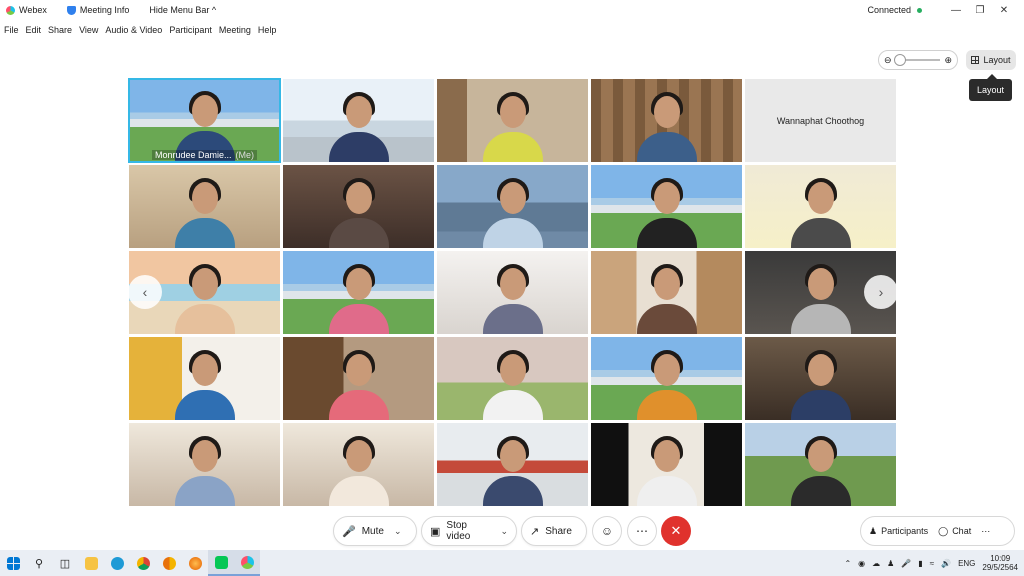 Image resolution: width=1024 pixels, height=576 pixels. I want to click on zoom-out-icon: ⊖, so click(888, 60).